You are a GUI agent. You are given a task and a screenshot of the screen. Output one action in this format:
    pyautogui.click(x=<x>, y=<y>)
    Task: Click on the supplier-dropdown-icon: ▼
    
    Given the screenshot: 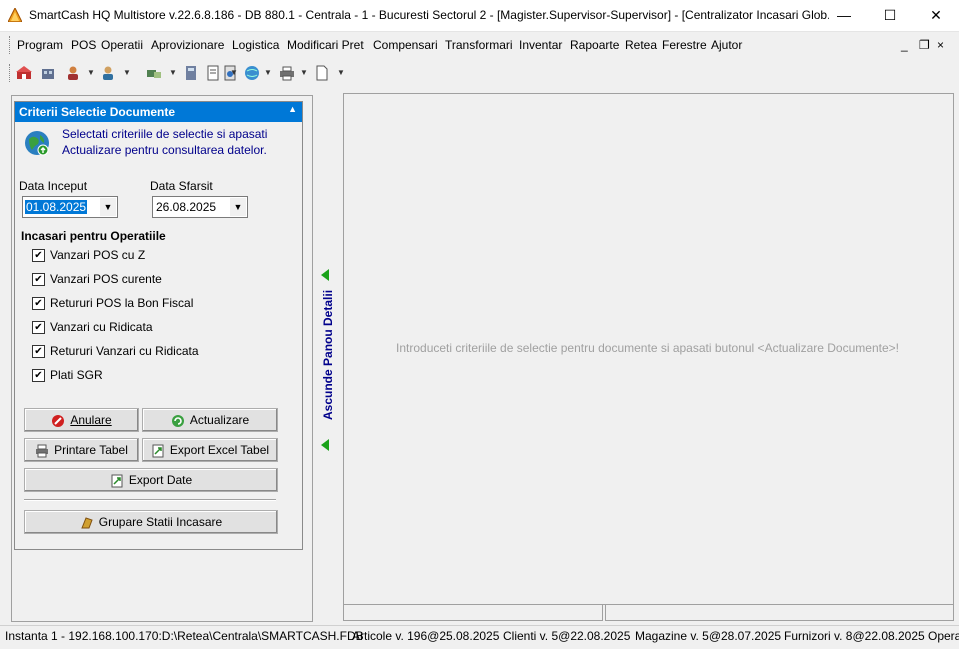 What is the action you would take?
    pyautogui.click(x=127, y=72)
    